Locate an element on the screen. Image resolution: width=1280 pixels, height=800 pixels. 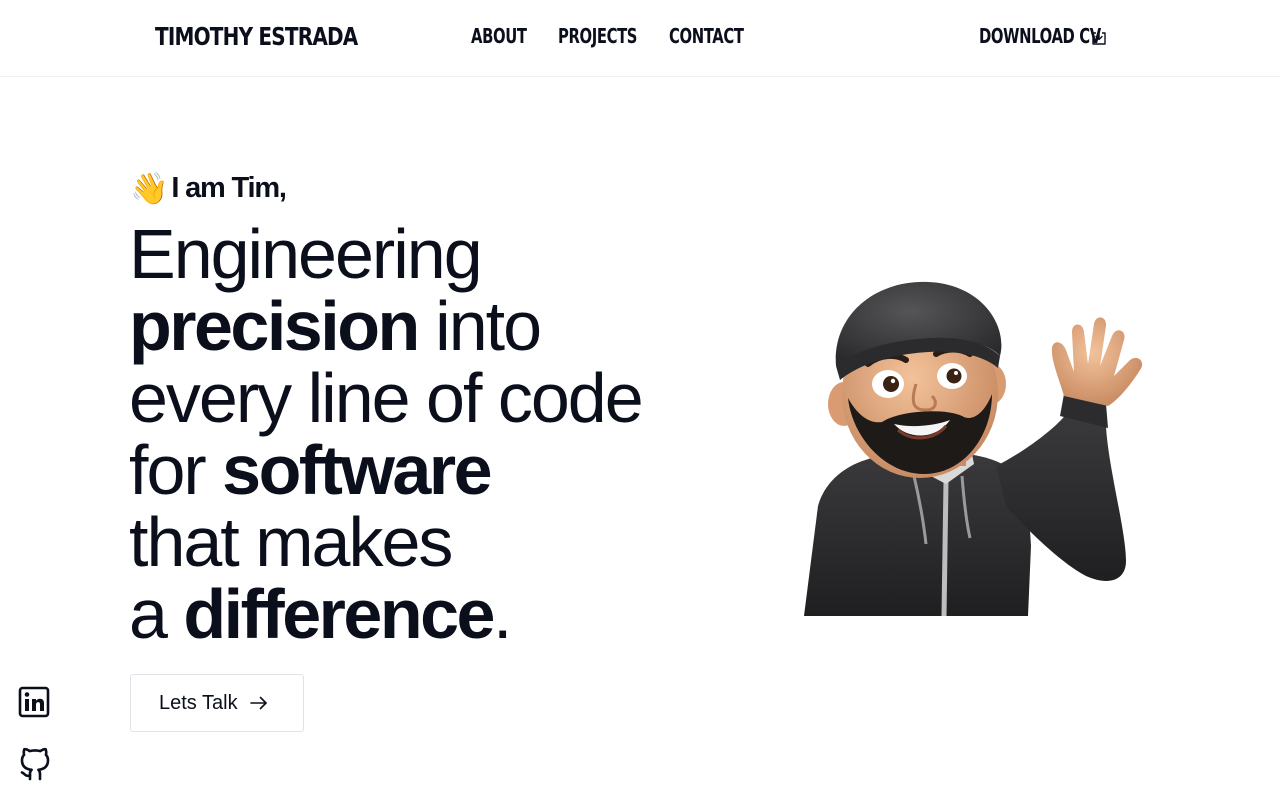
github-link is located at coordinates (35, 764).